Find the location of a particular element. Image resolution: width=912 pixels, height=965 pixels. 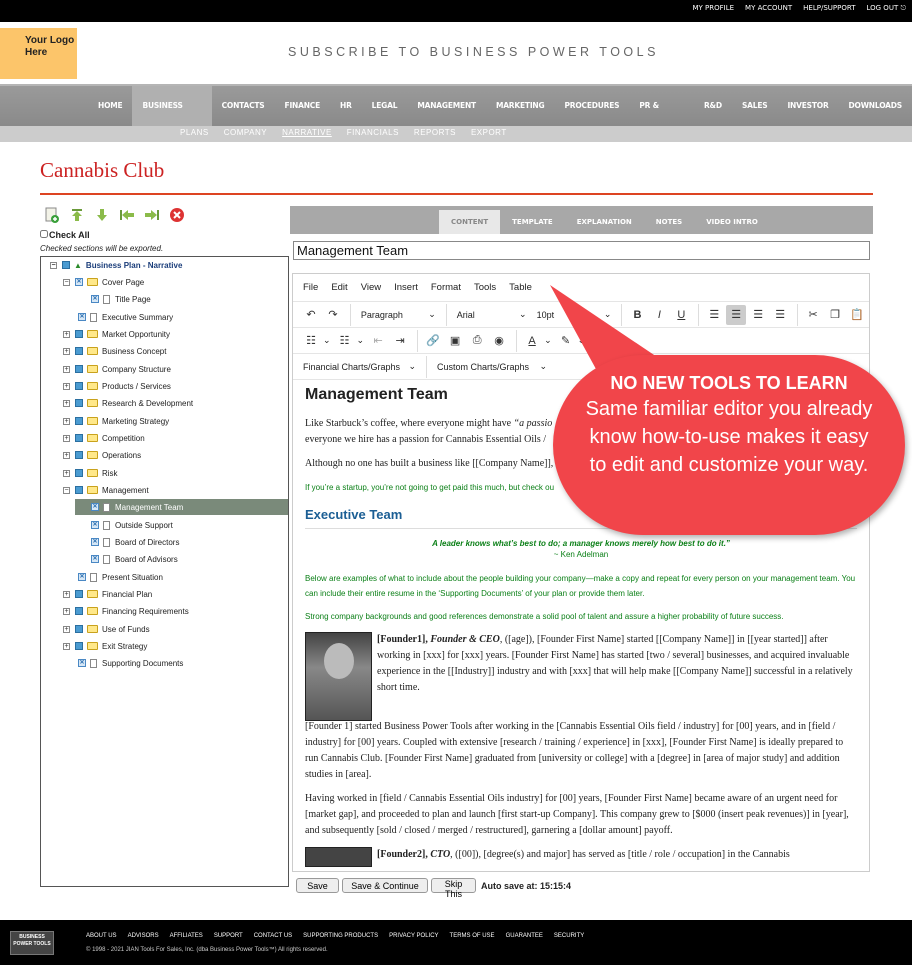

nav-finance: FINANCE is located at coordinates (303, 106).